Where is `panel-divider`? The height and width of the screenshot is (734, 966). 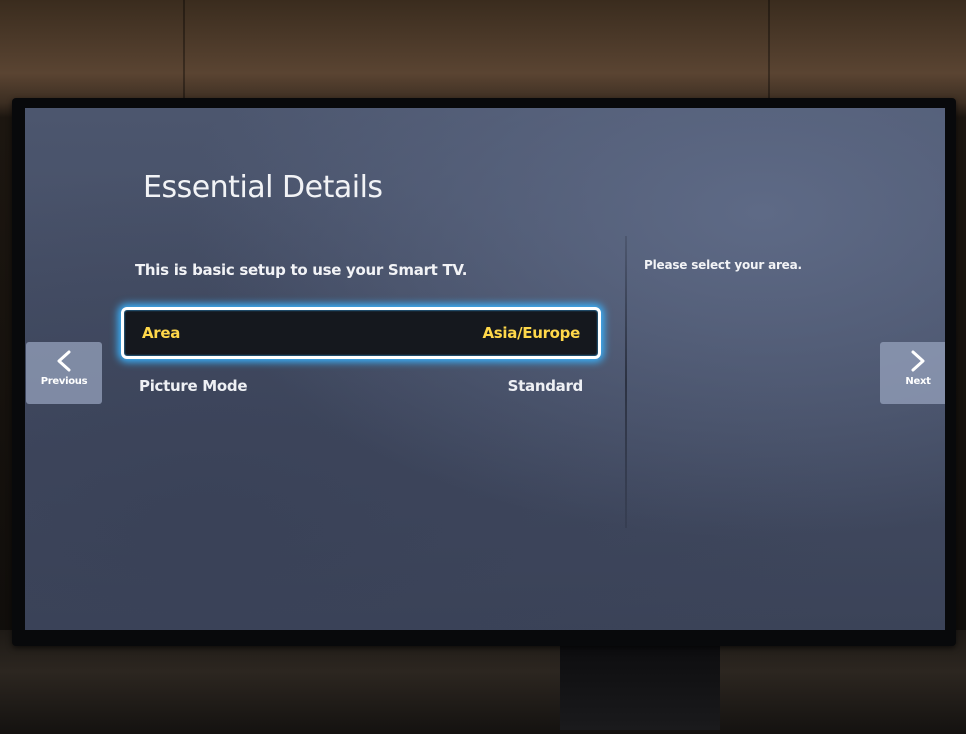
panel-divider is located at coordinates (626, 382).